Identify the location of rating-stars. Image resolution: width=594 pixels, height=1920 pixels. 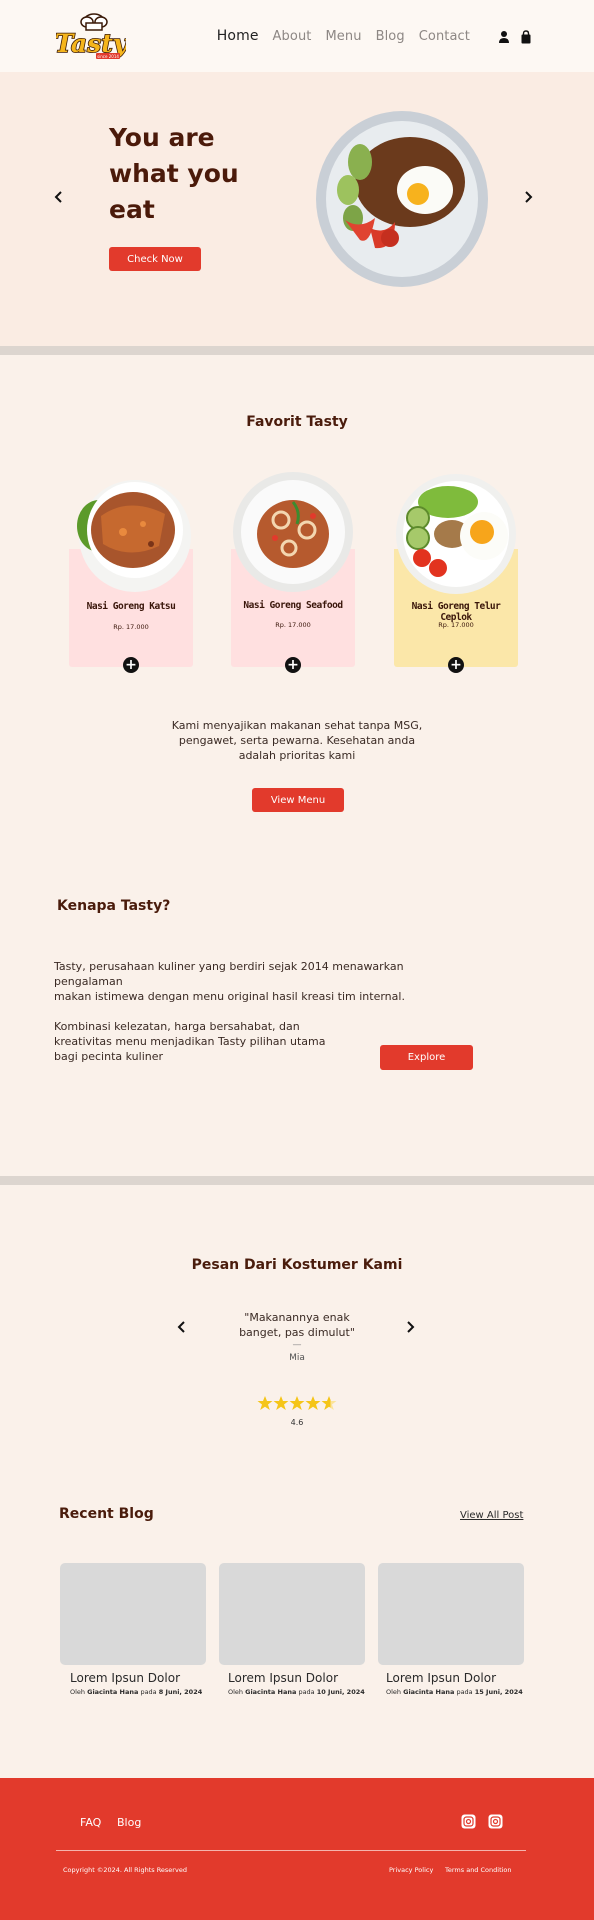
(298, 1403).